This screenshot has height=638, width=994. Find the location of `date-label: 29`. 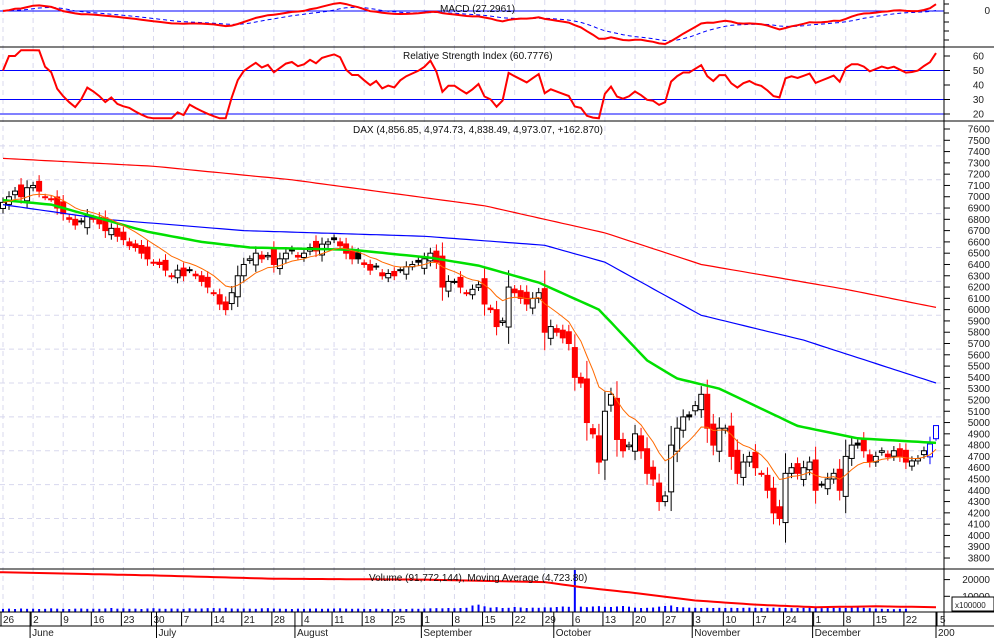

date-label: 29 is located at coordinates (551, 620).